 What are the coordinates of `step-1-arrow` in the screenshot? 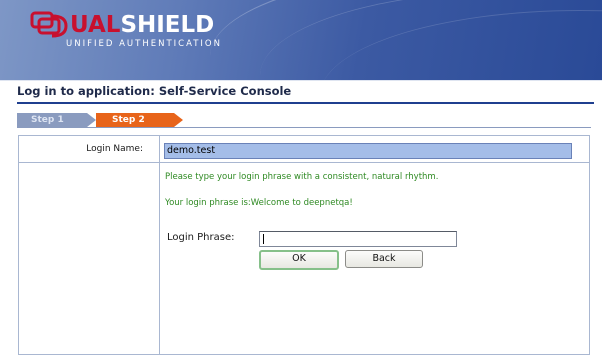 It's located at (91, 120).